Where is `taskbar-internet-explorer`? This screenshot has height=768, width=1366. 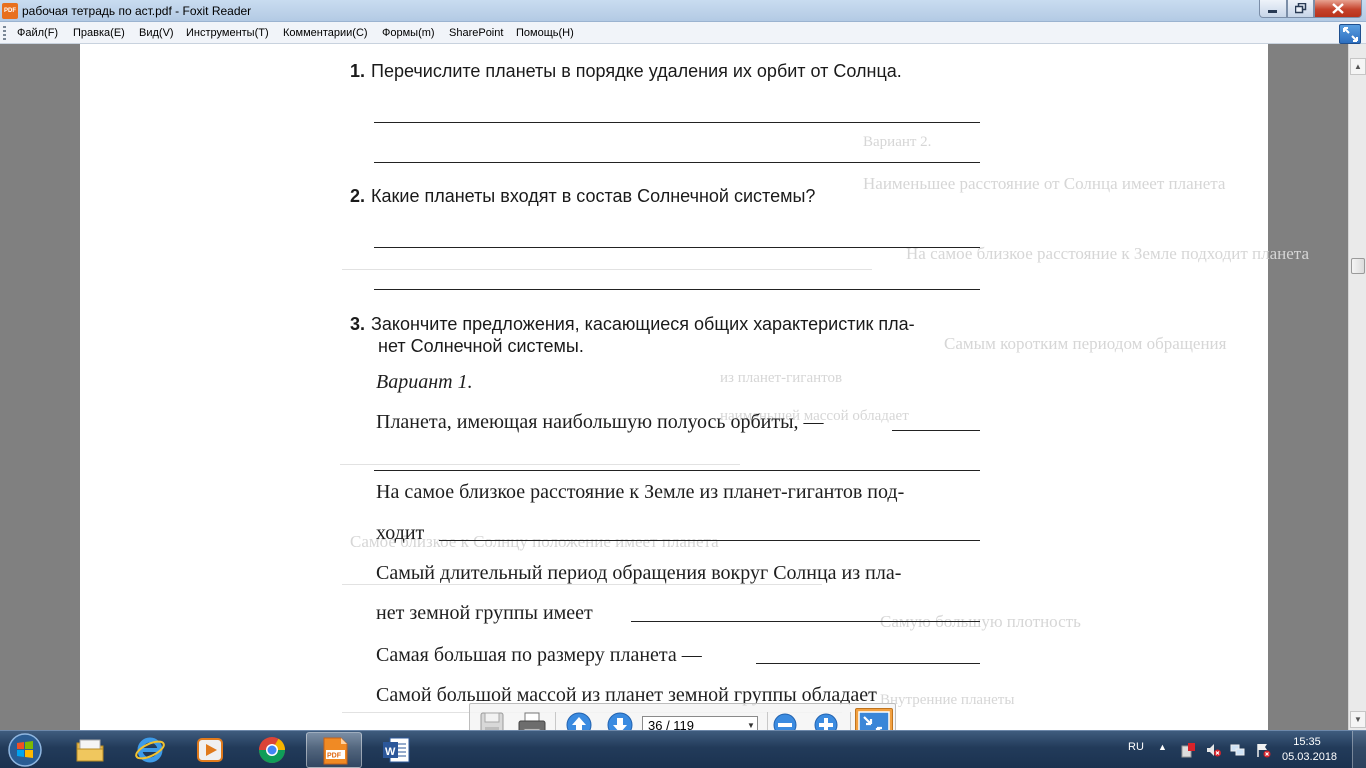 taskbar-internet-explorer is located at coordinates (150, 750).